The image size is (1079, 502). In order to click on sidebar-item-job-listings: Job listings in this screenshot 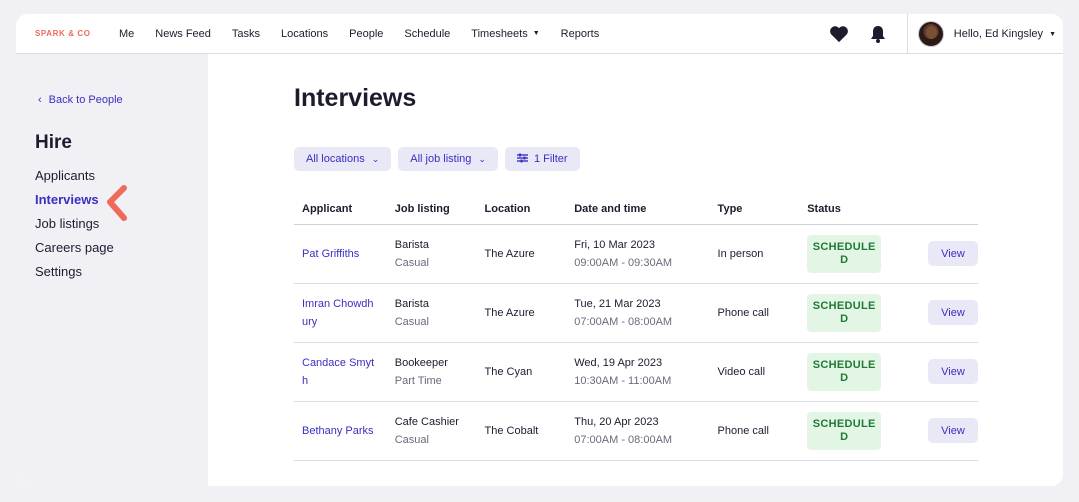, I will do `click(74, 228)`.